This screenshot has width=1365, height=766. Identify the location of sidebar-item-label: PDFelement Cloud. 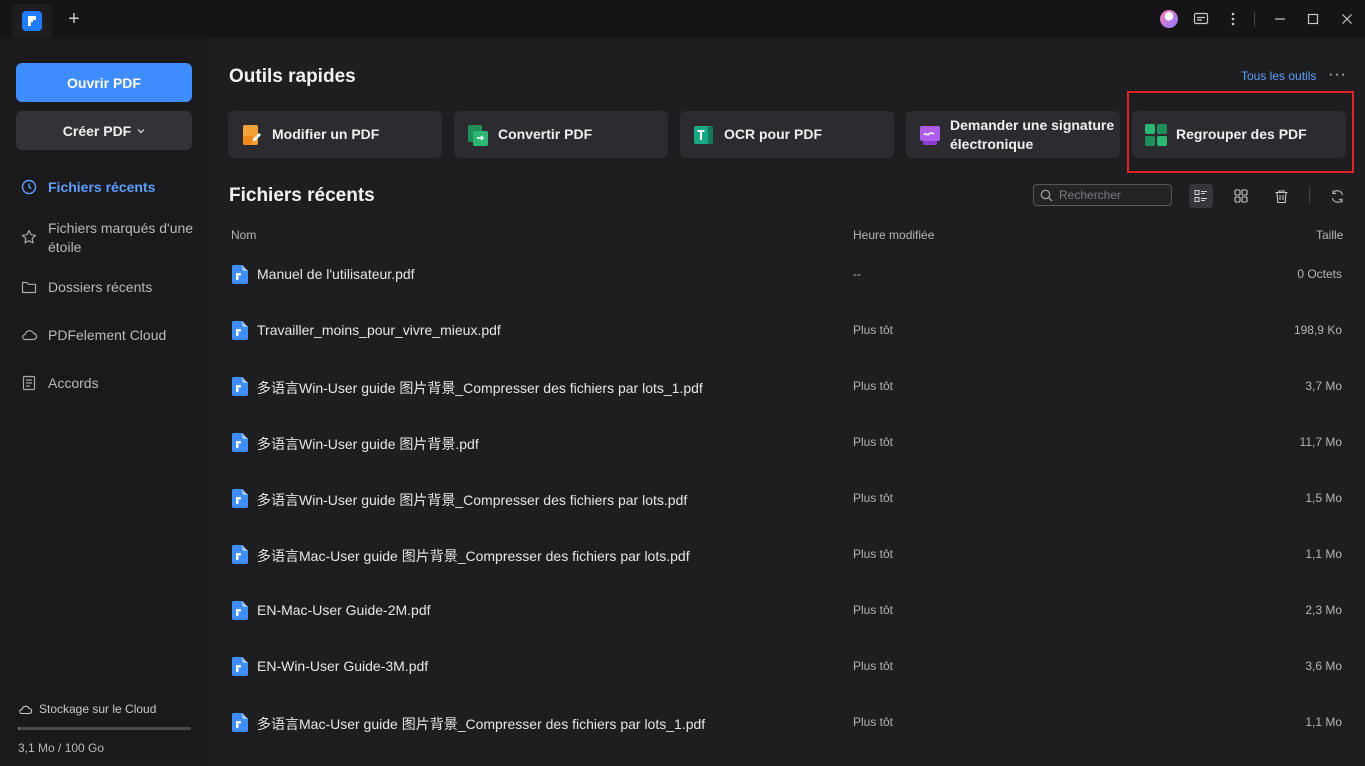
(107, 335).